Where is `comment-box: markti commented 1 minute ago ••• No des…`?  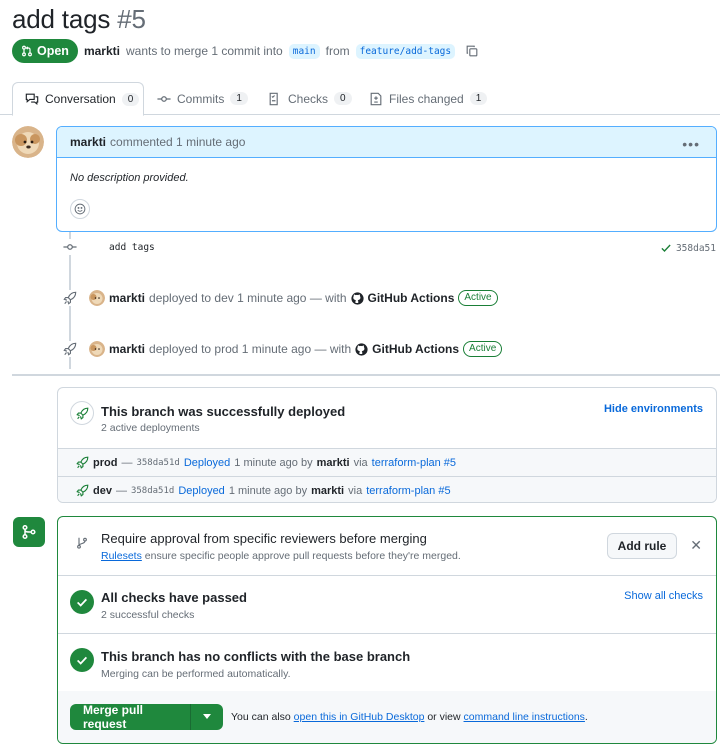 comment-box: markti commented 1 minute ago ••• No des… is located at coordinates (386, 179).